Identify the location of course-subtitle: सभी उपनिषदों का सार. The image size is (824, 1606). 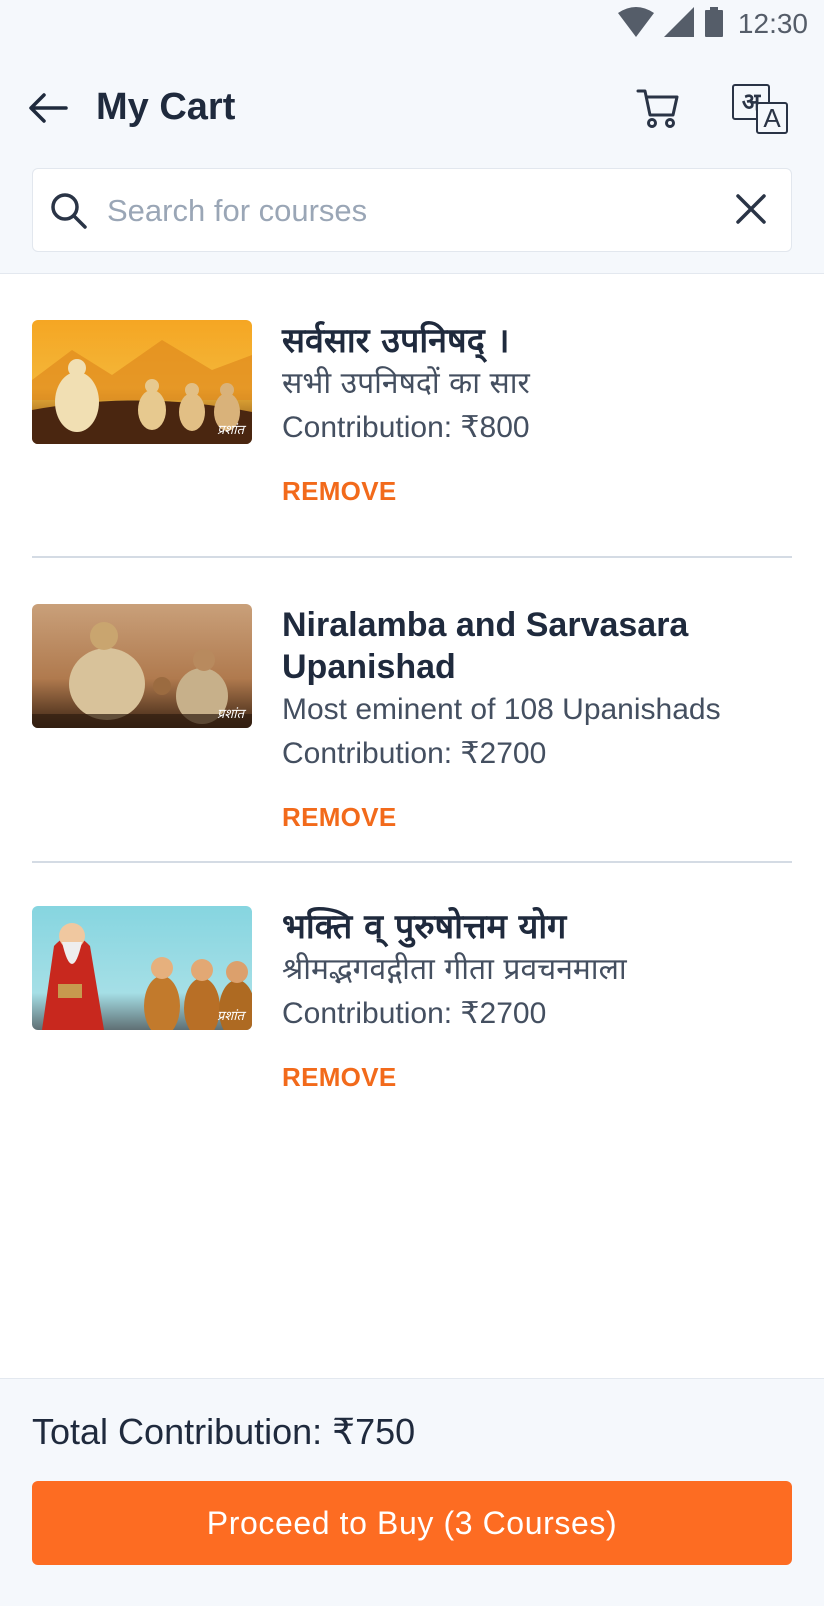
(406, 383).